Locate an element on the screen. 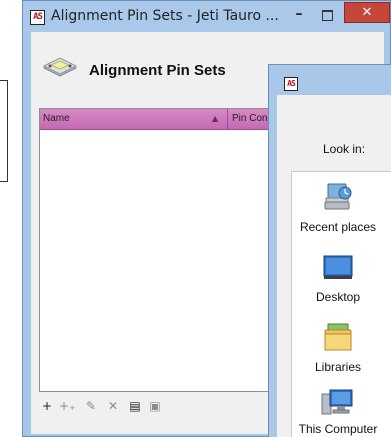  add-multiple-icon: +₊ is located at coordinates (67, 406).